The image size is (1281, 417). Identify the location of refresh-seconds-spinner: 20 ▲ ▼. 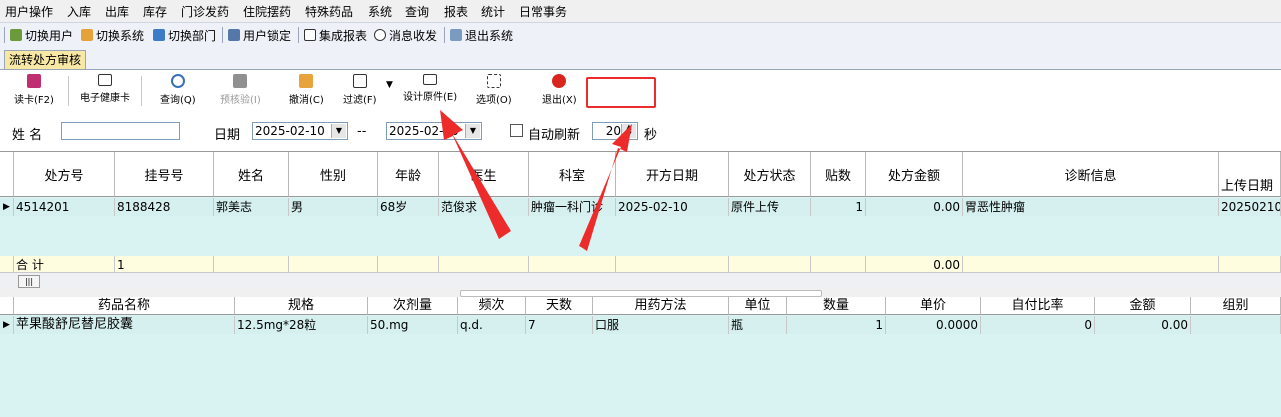
(615, 131).